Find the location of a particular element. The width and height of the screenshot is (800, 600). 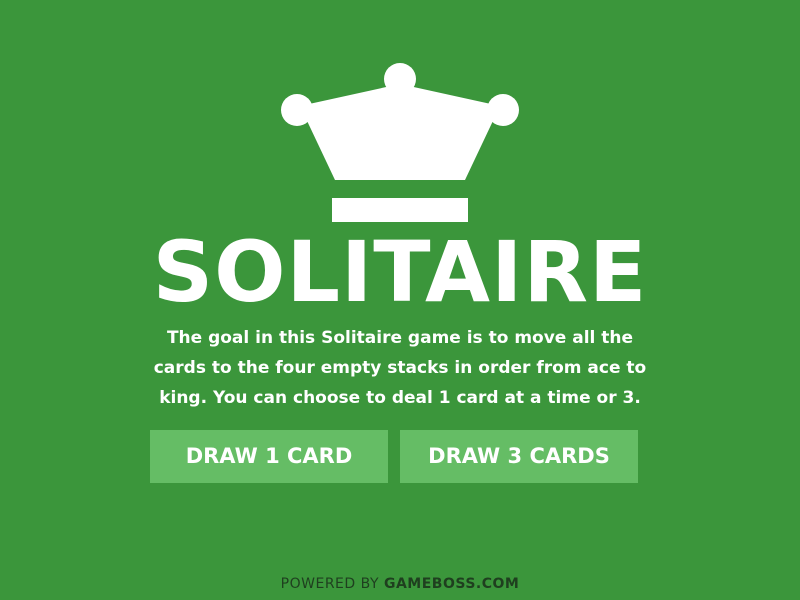

draw-three-cards-button: DRAW 3 CARDS is located at coordinates (519, 456).